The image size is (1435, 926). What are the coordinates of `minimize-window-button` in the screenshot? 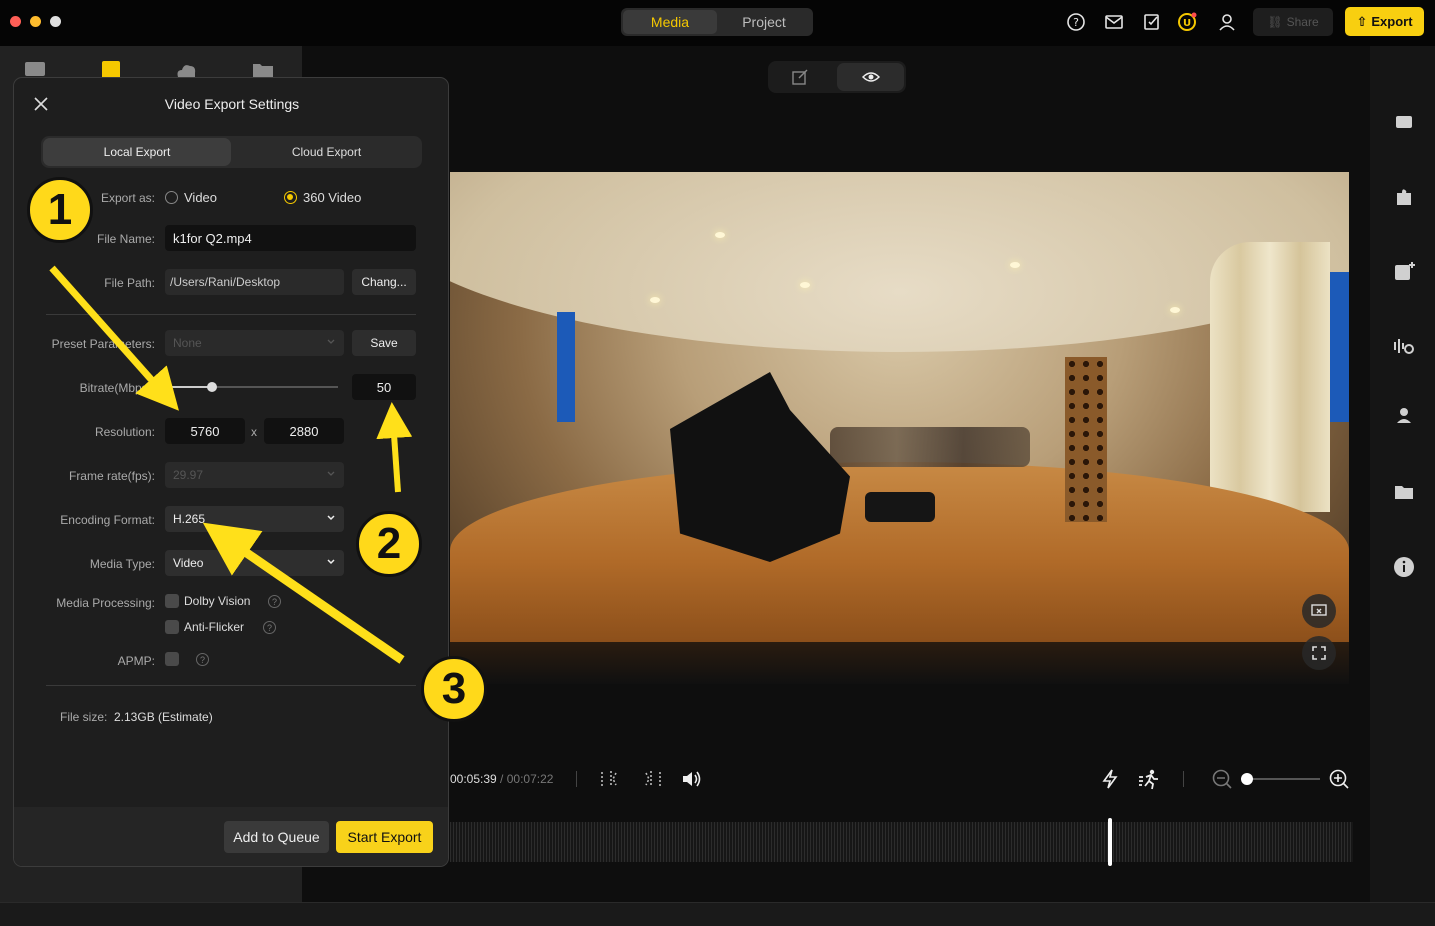 It's located at (35, 21).